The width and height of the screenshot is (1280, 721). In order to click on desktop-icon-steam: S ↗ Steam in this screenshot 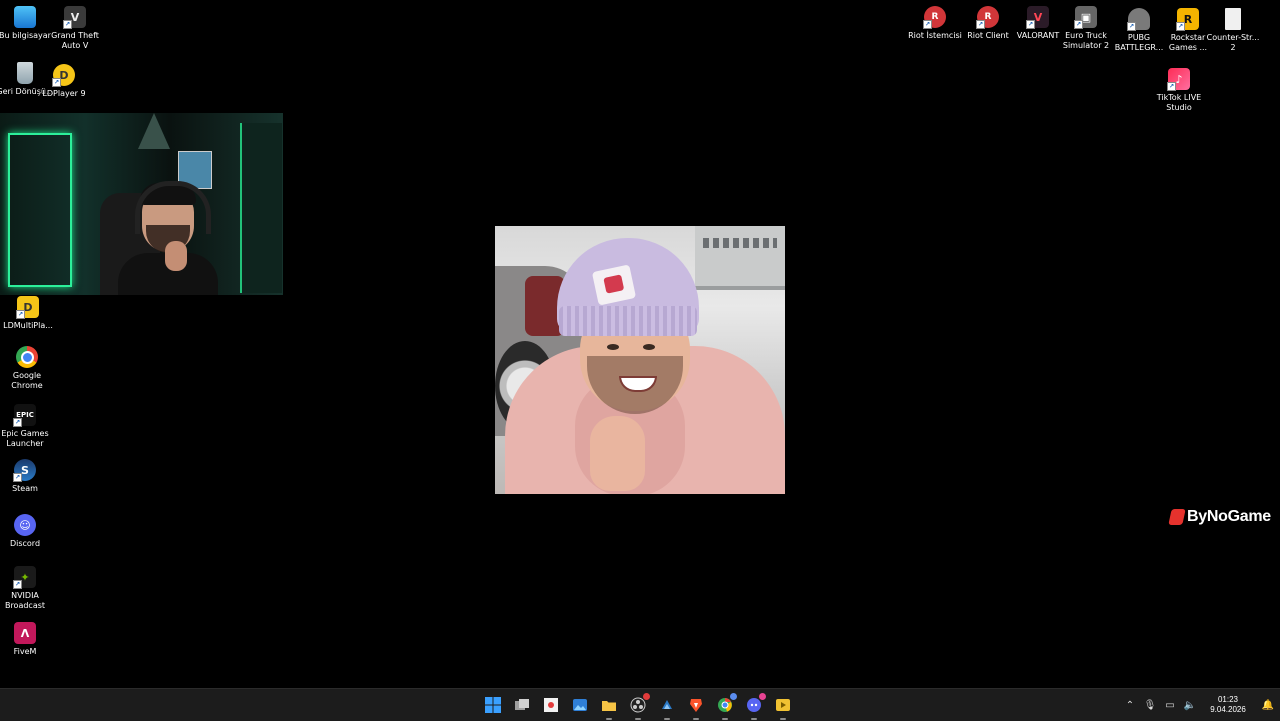, I will do `click(26, 476)`.